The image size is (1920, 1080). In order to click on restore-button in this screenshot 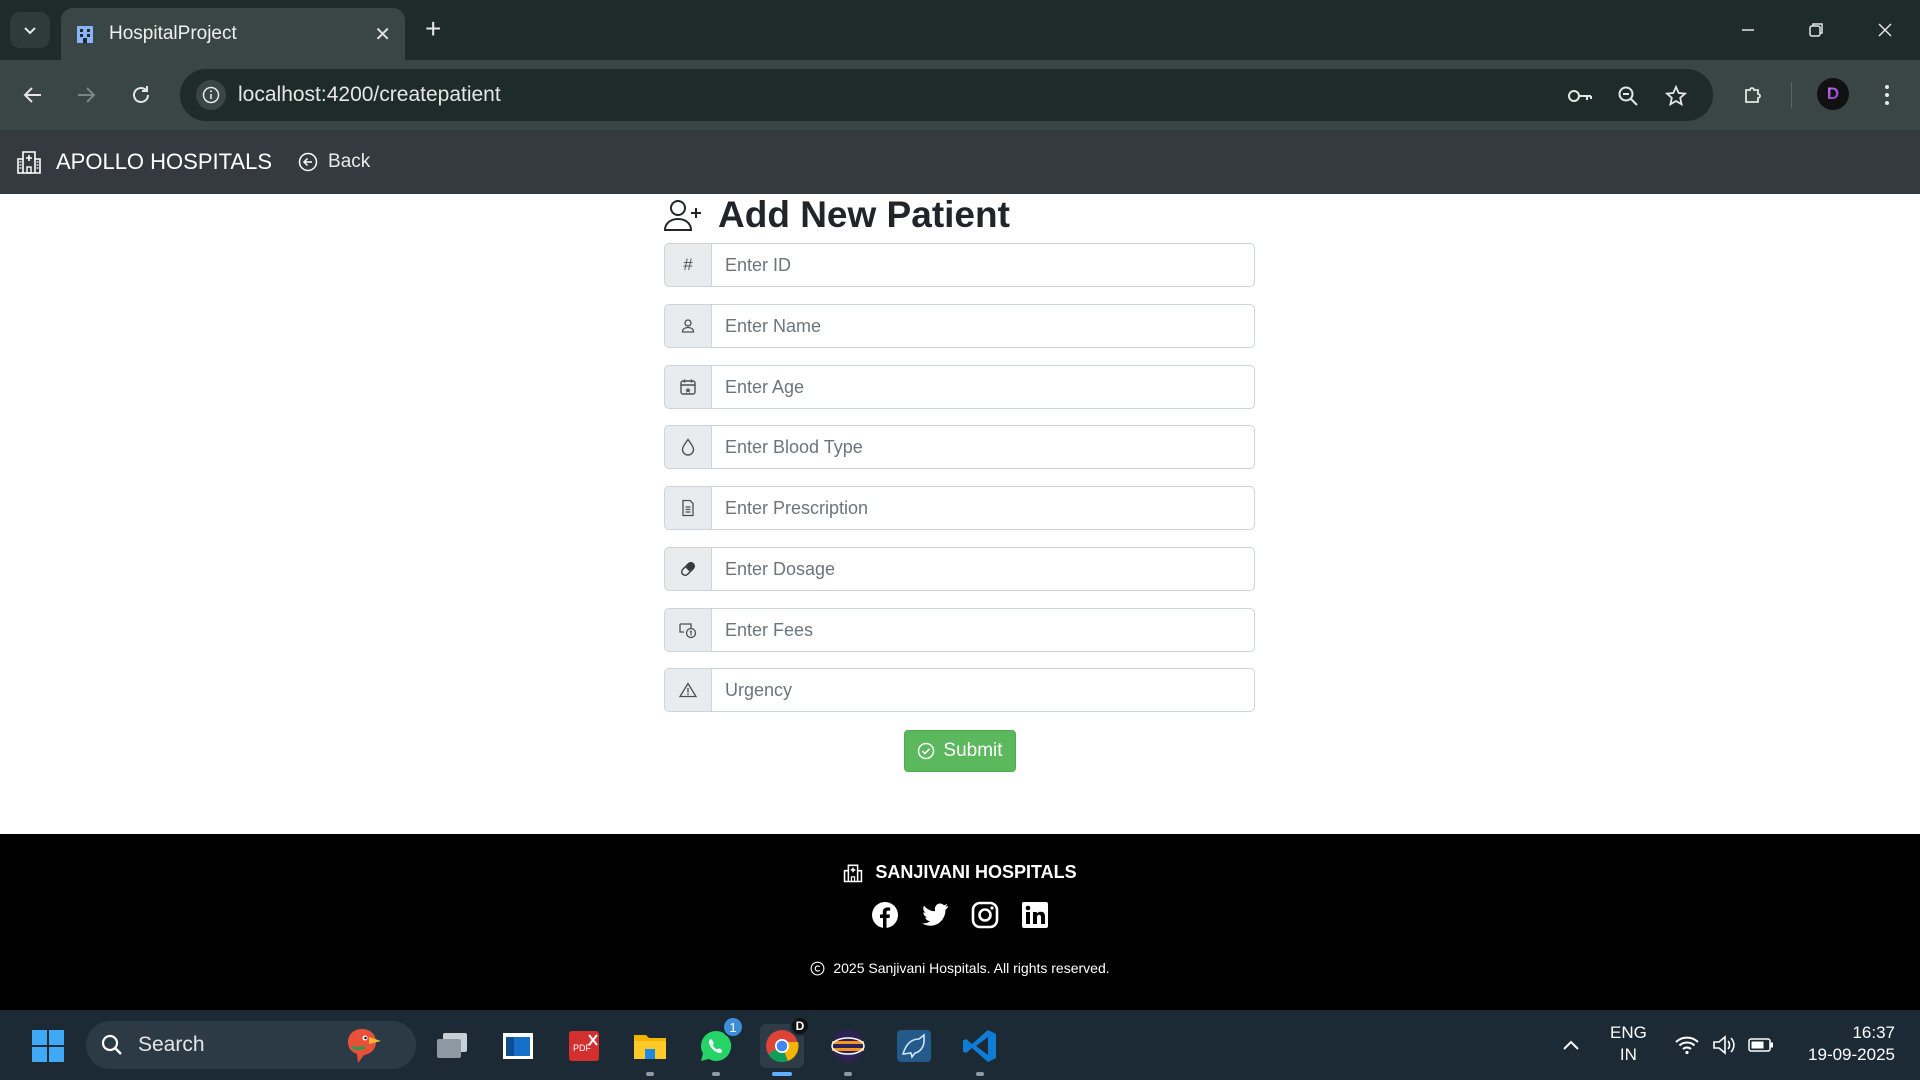, I will do `click(1816, 30)`.